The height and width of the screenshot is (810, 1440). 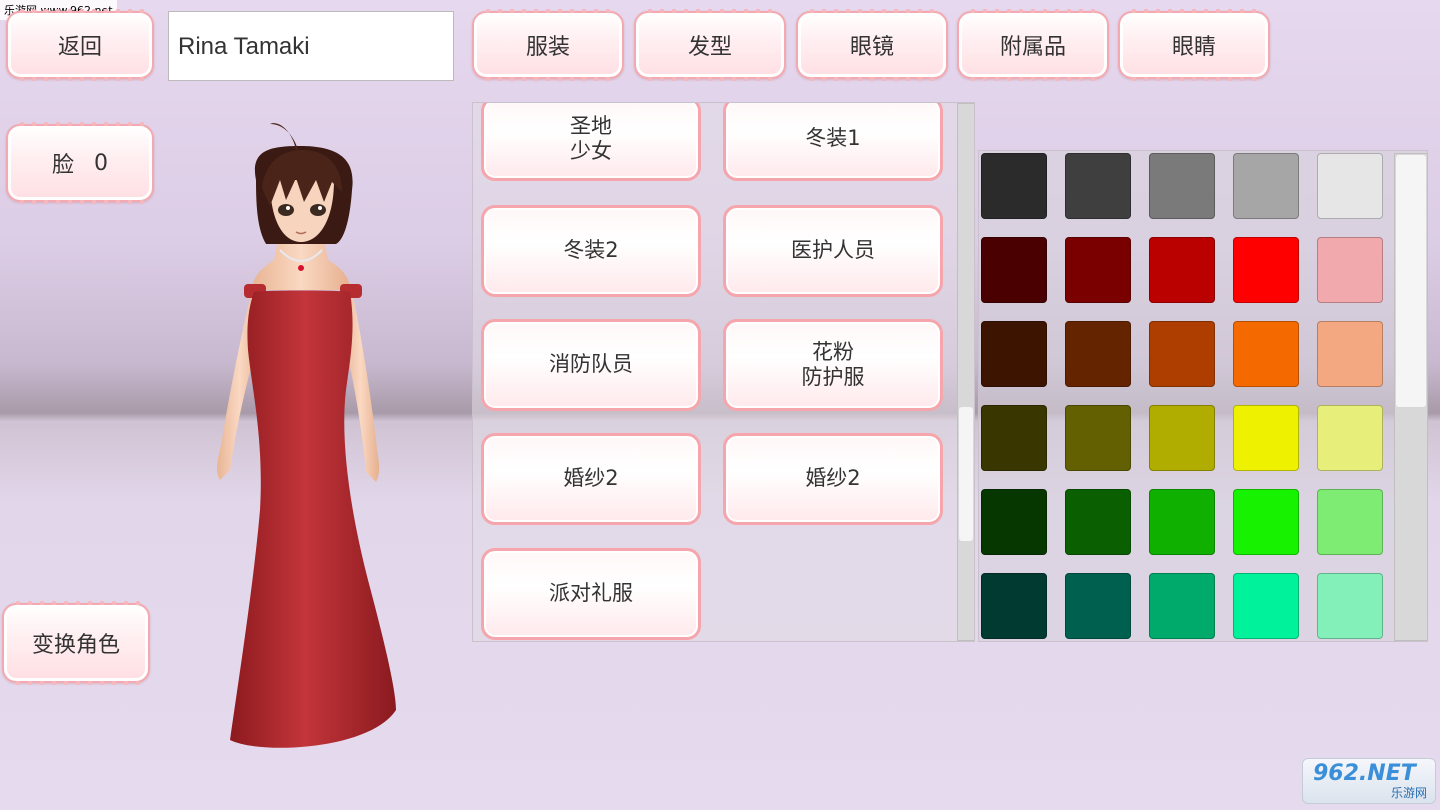 What do you see at coordinates (1408, 793) in the screenshot?
I see `site-logo-subtext: 乐游网` at bounding box center [1408, 793].